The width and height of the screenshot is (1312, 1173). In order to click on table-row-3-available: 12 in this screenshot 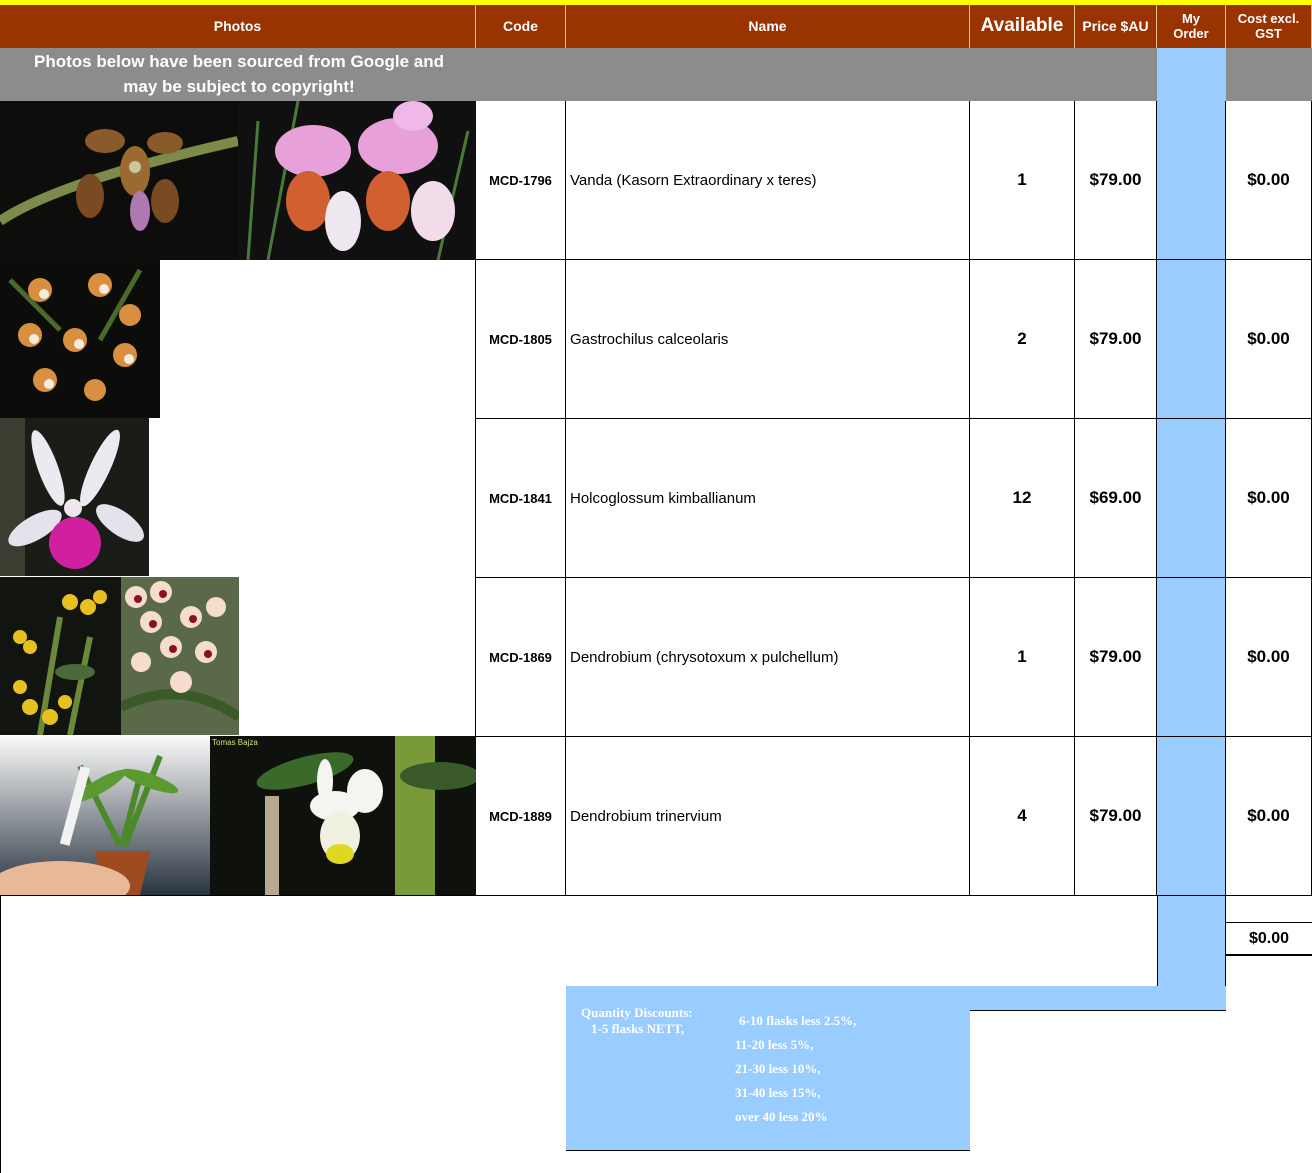, I will do `click(1022, 498)`.